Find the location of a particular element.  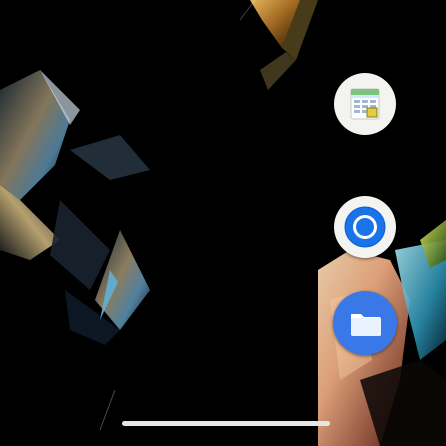

chrome-glyph-icon is located at coordinates (365, 227).